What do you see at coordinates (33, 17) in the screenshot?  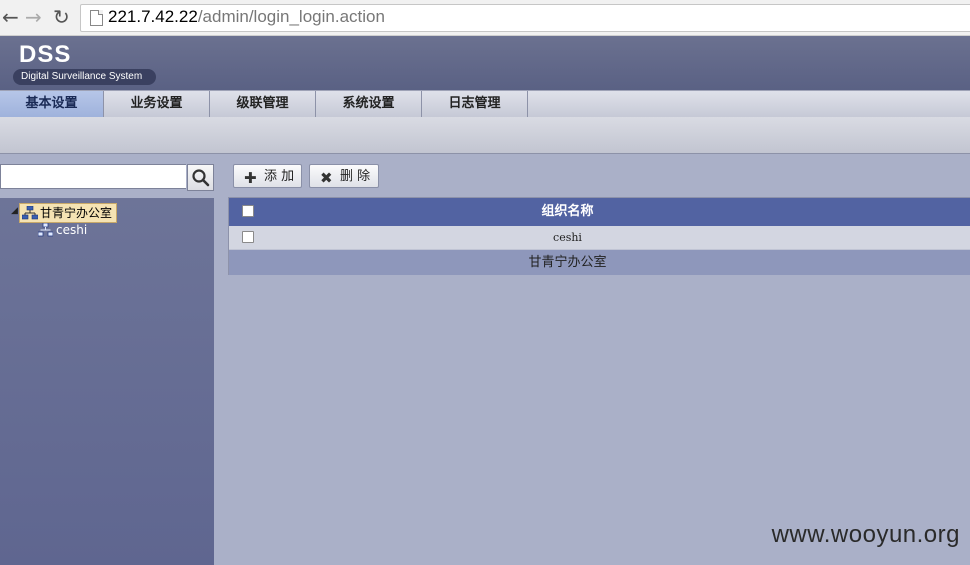 I see `forward-arrow-icon: →` at bounding box center [33, 17].